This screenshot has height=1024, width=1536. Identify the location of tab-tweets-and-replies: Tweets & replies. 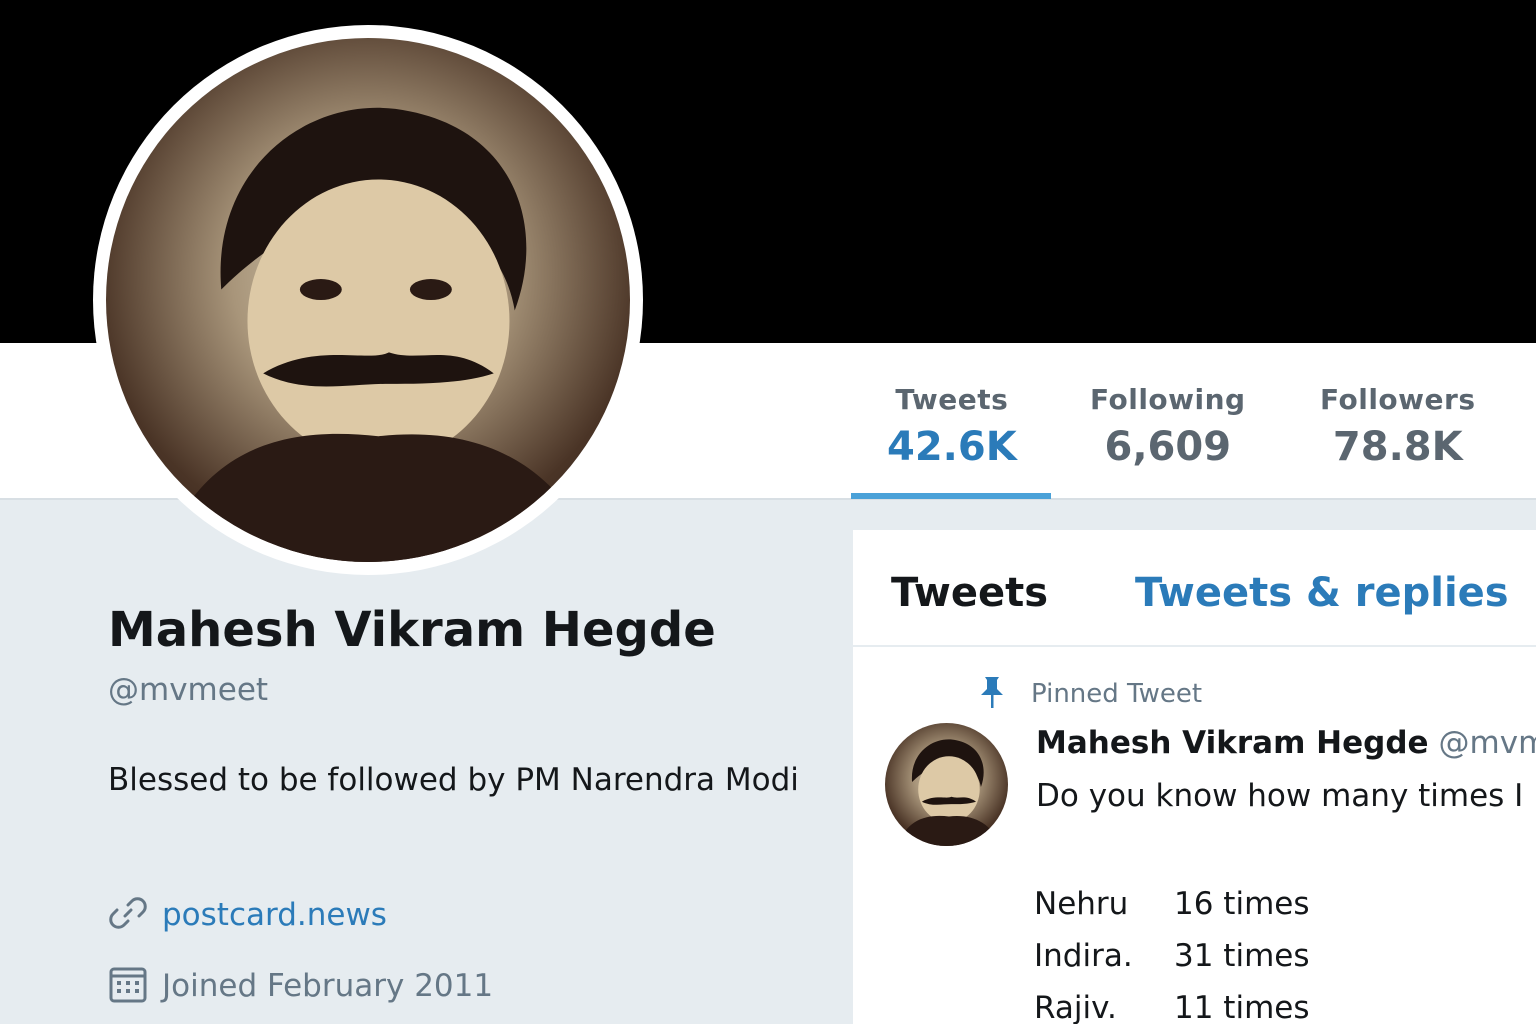
(1322, 593).